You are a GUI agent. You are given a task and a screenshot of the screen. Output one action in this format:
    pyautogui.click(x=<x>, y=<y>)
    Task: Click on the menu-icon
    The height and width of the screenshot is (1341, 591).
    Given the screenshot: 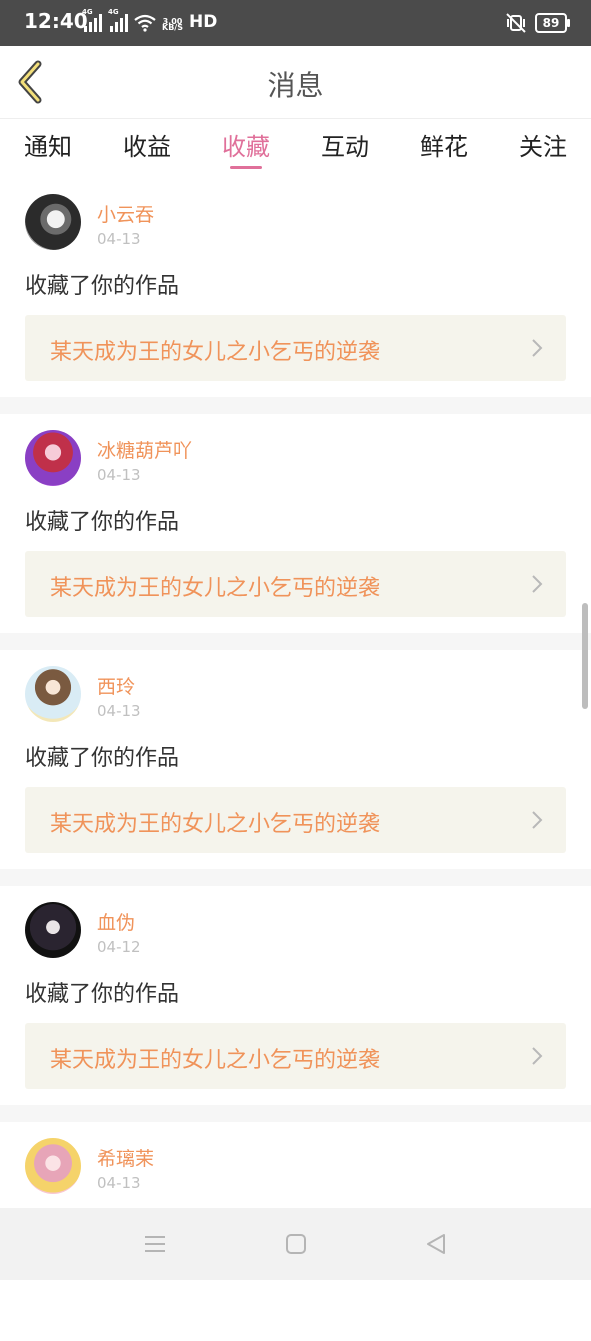 What is the action you would take?
    pyautogui.click(x=155, y=1244)
    